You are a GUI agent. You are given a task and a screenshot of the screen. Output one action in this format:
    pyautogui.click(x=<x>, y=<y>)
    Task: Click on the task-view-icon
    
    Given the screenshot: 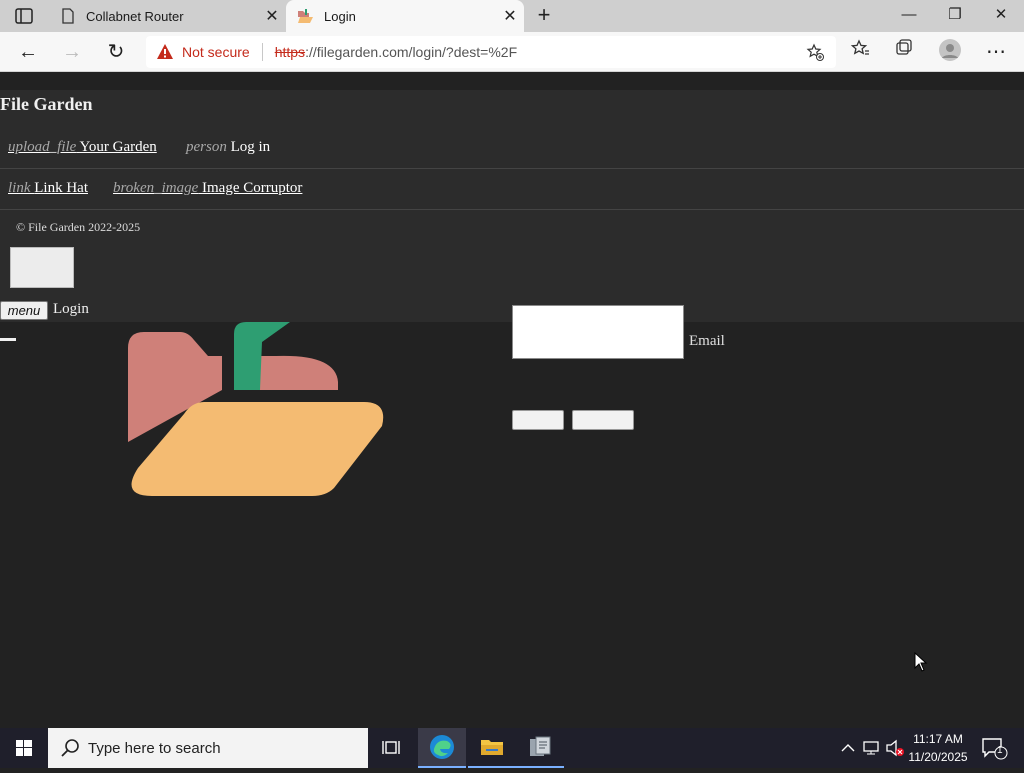 What is the action you would take?
    pyautogui.click(x=392, y=748)
    